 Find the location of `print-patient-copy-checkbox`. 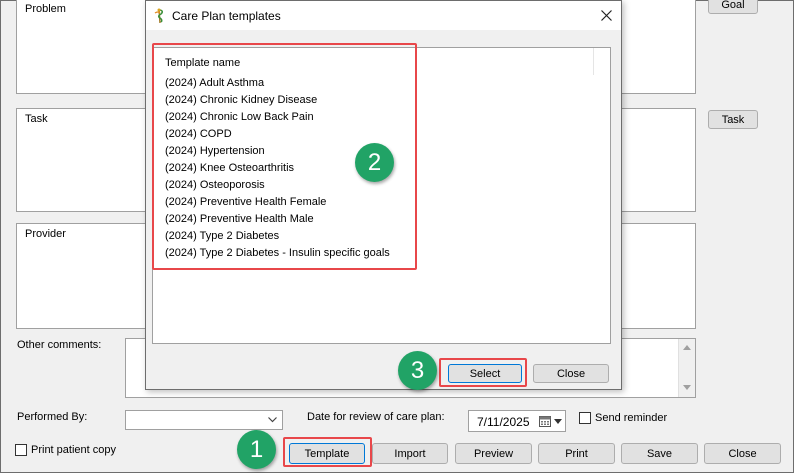

print-patient-copy-checkbox is located at coordinates (21, 450).